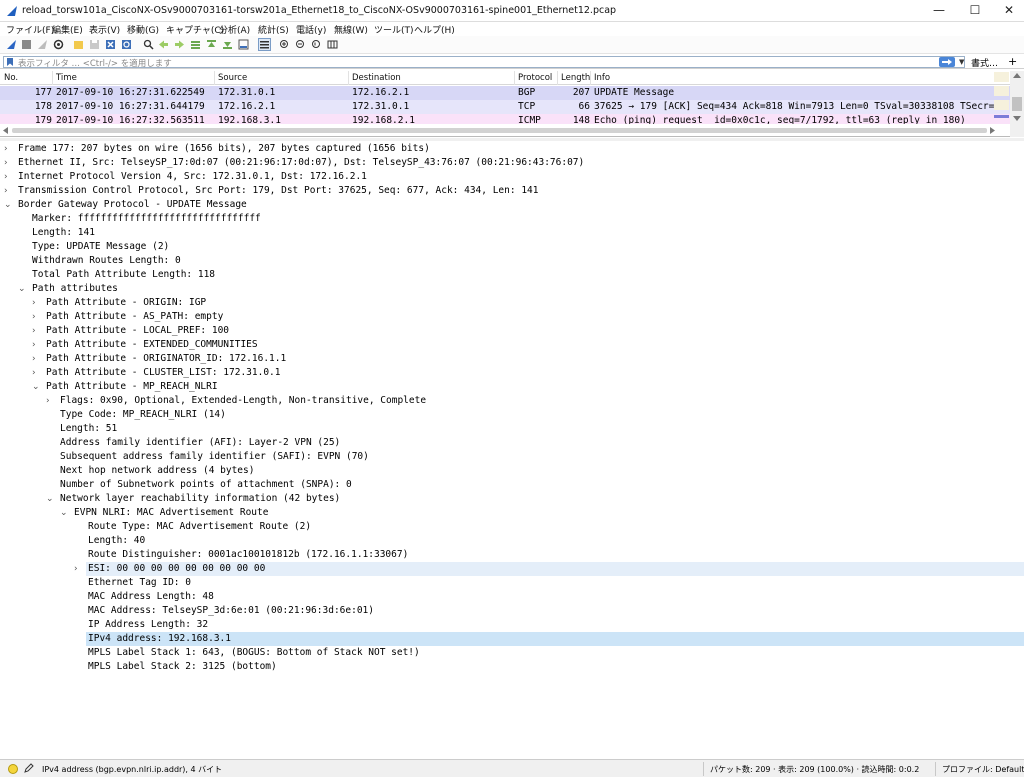  What do you see at coordinates (1012, 61) in the screenshot?
I see `add-filter-button: +` at bounding box center [1012, 61].